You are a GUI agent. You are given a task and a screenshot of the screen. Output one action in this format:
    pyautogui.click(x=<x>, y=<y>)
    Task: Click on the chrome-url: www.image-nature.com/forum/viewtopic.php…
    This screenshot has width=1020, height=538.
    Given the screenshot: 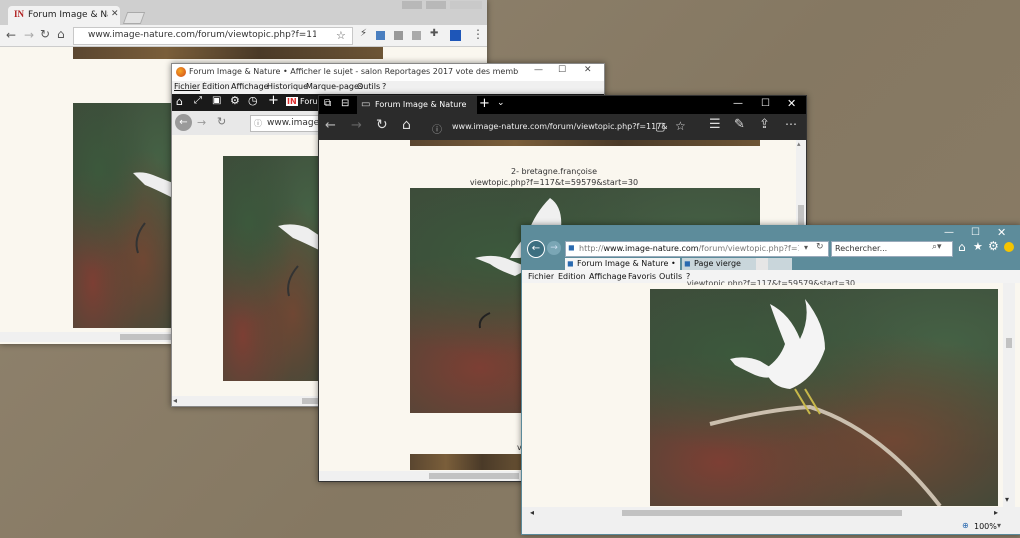 What is the action you would take?
    pyautogui.click(x=202, y=35)
    